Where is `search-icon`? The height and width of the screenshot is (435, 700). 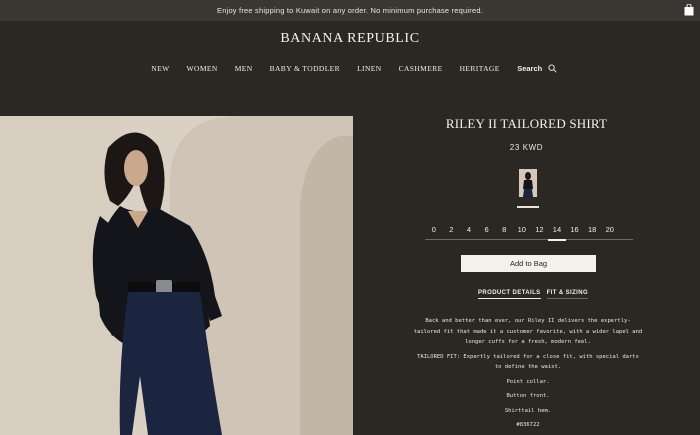
search-icon is located at coordinates (552, 68).